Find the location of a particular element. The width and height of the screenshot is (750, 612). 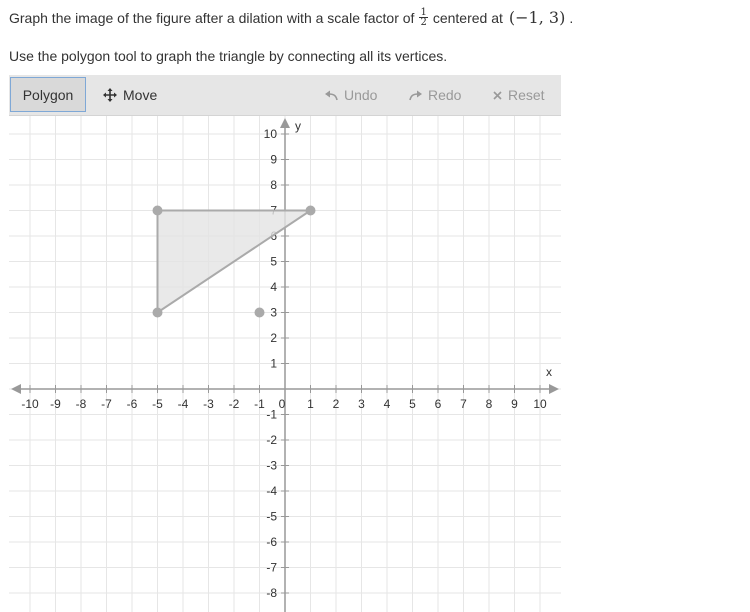

y-tick-label: 8 is located at coordinates (273, 185).